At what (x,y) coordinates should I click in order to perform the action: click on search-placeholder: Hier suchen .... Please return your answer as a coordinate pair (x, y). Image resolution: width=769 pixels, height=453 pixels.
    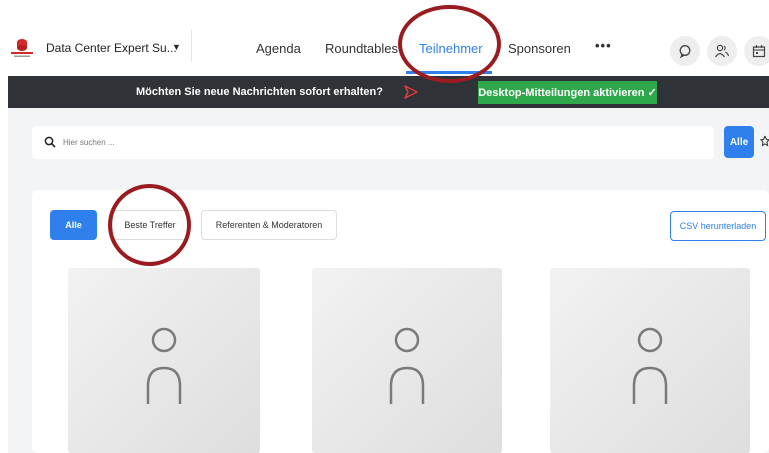
    Looking at the image, I should click on (89, 142).